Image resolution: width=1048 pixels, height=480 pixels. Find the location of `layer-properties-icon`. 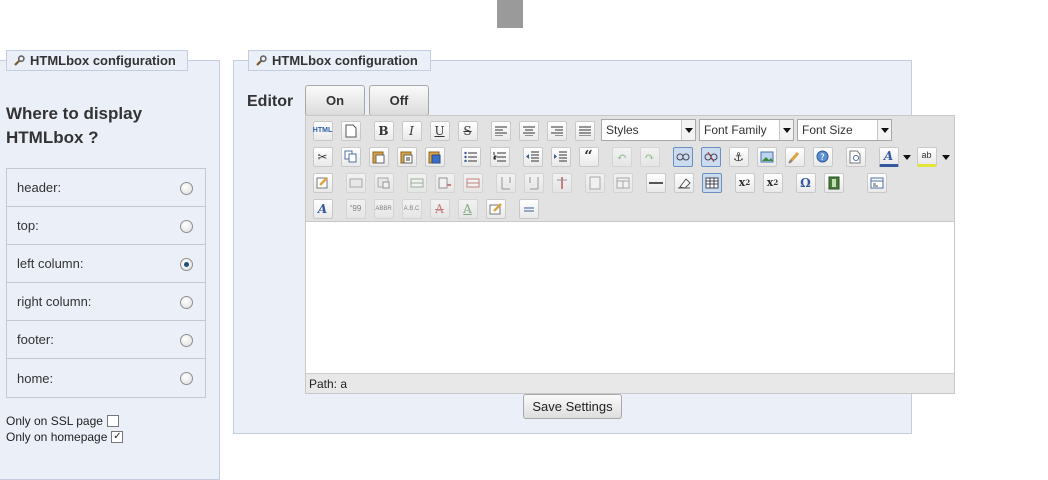

layer-properties-icon is located at coordinates (383, 182).